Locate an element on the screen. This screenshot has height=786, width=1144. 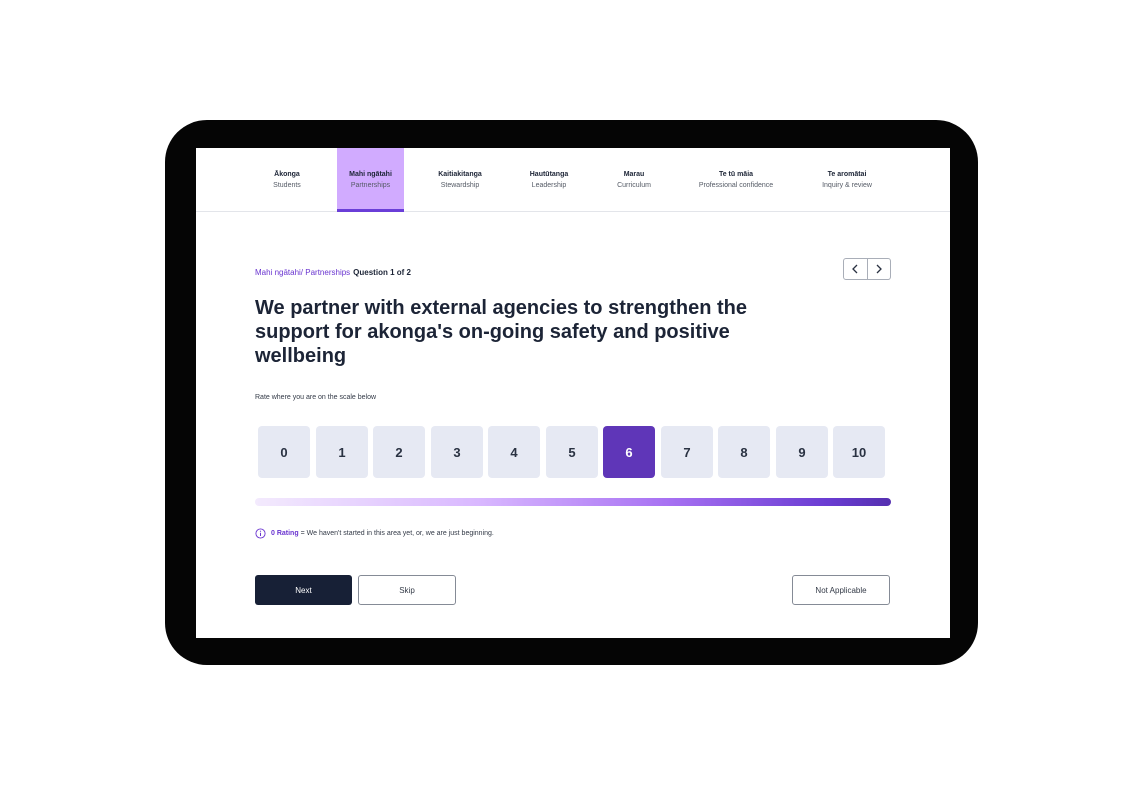
tab-te-tu-maia: Te tū māia Professional confidence is located at coordinates (736, 179).